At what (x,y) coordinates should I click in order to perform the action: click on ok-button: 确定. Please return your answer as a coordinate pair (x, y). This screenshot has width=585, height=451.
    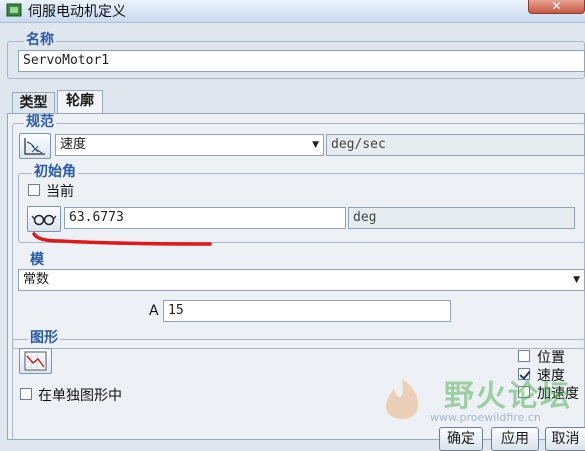
    Looking at the image, I should click on (461, 439).